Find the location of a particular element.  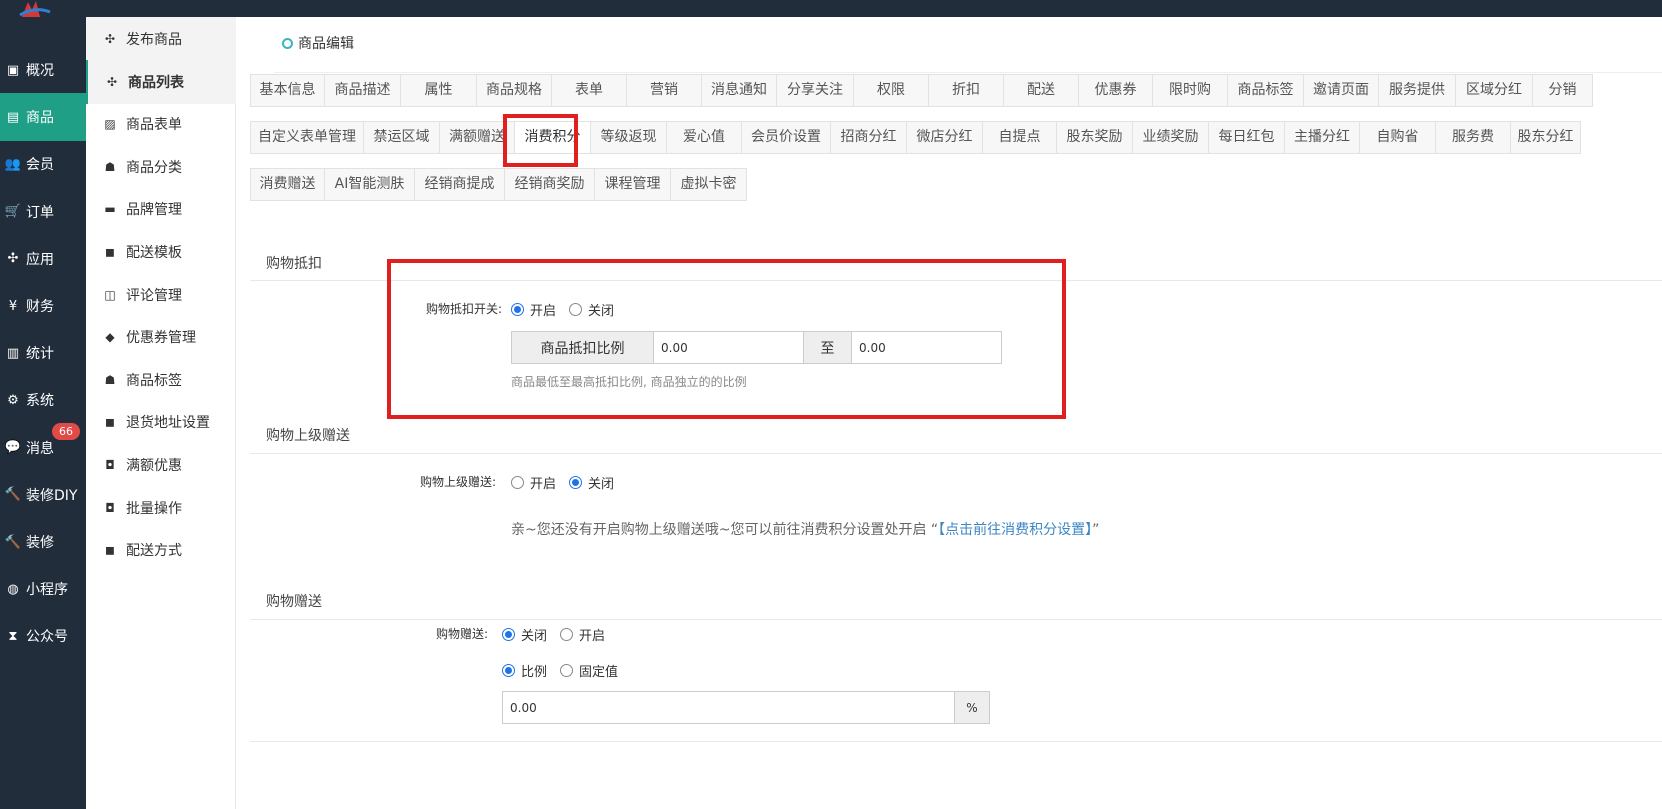

tab: 服务费 is located at coordinates (1473, 137).